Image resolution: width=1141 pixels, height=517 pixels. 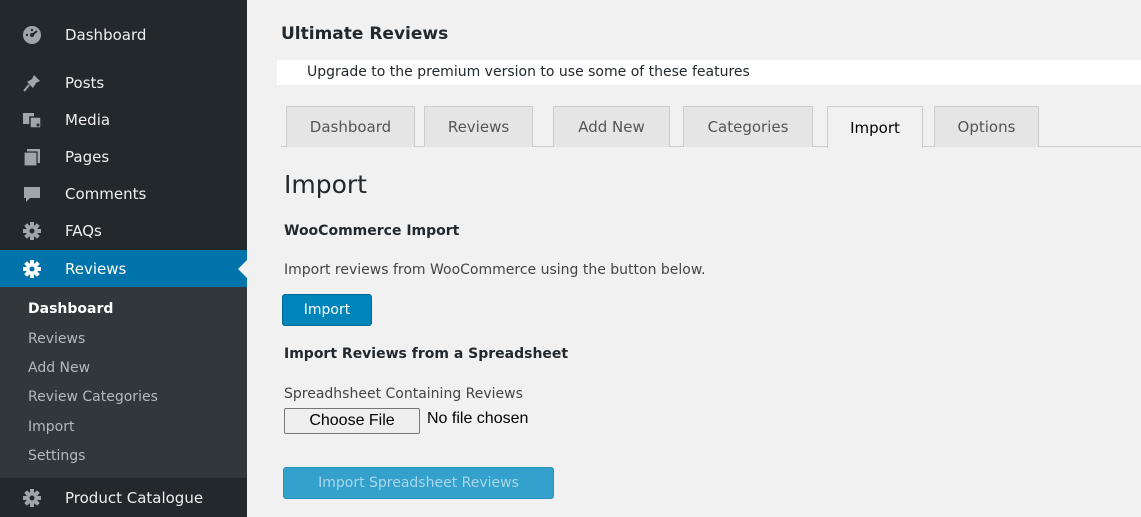 I want to click on import-button: Import, so click(x=327, y=310).